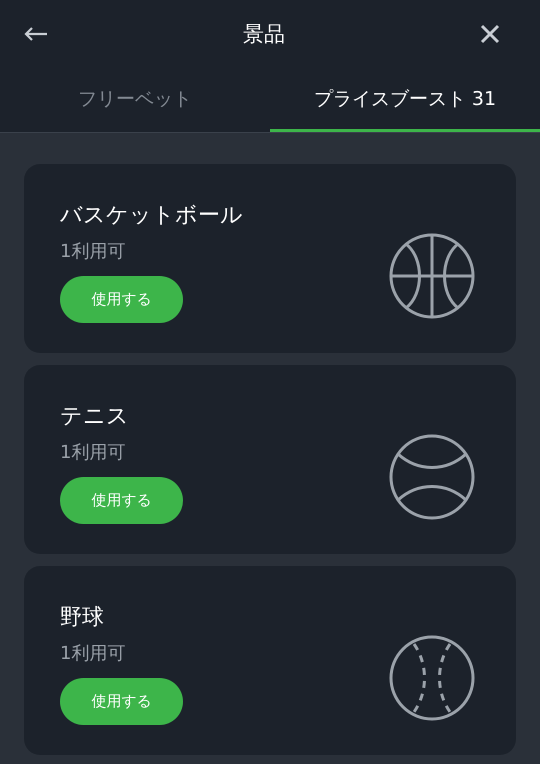 Image resolution: width=540 pixels, height=764 pixels. Describe the element at coordinates (405, 100) in the screenshot. I see `tab: プライスブースト 31` at that location.